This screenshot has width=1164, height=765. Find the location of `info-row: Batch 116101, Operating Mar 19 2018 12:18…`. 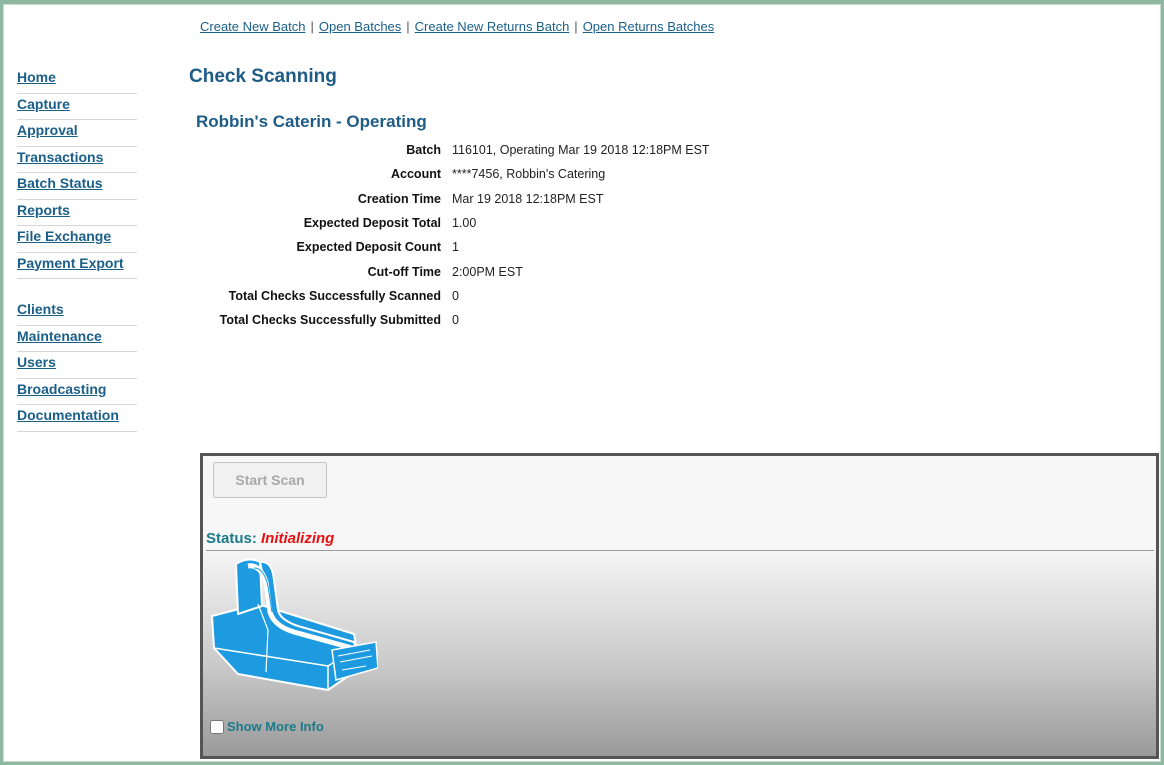

info-row: Batch 116101, Operating Mar 19 2018 12:18… is located at coordinates (451, 150).